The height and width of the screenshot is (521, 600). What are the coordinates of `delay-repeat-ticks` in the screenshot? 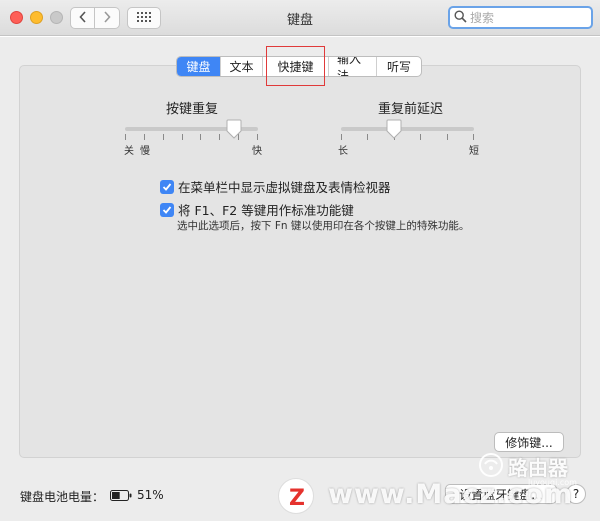 It's located at (407, 137).